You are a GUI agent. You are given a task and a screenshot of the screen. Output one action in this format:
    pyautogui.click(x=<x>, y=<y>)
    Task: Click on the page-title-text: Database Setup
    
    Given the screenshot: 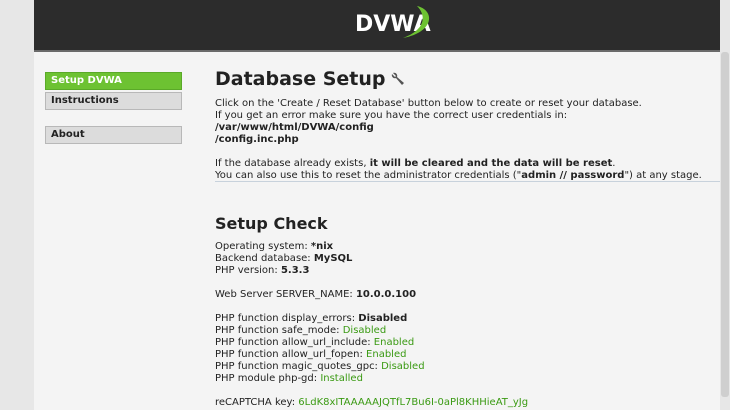 What is the action you would take?
    pyautogui.click(x=300, y=79)
    